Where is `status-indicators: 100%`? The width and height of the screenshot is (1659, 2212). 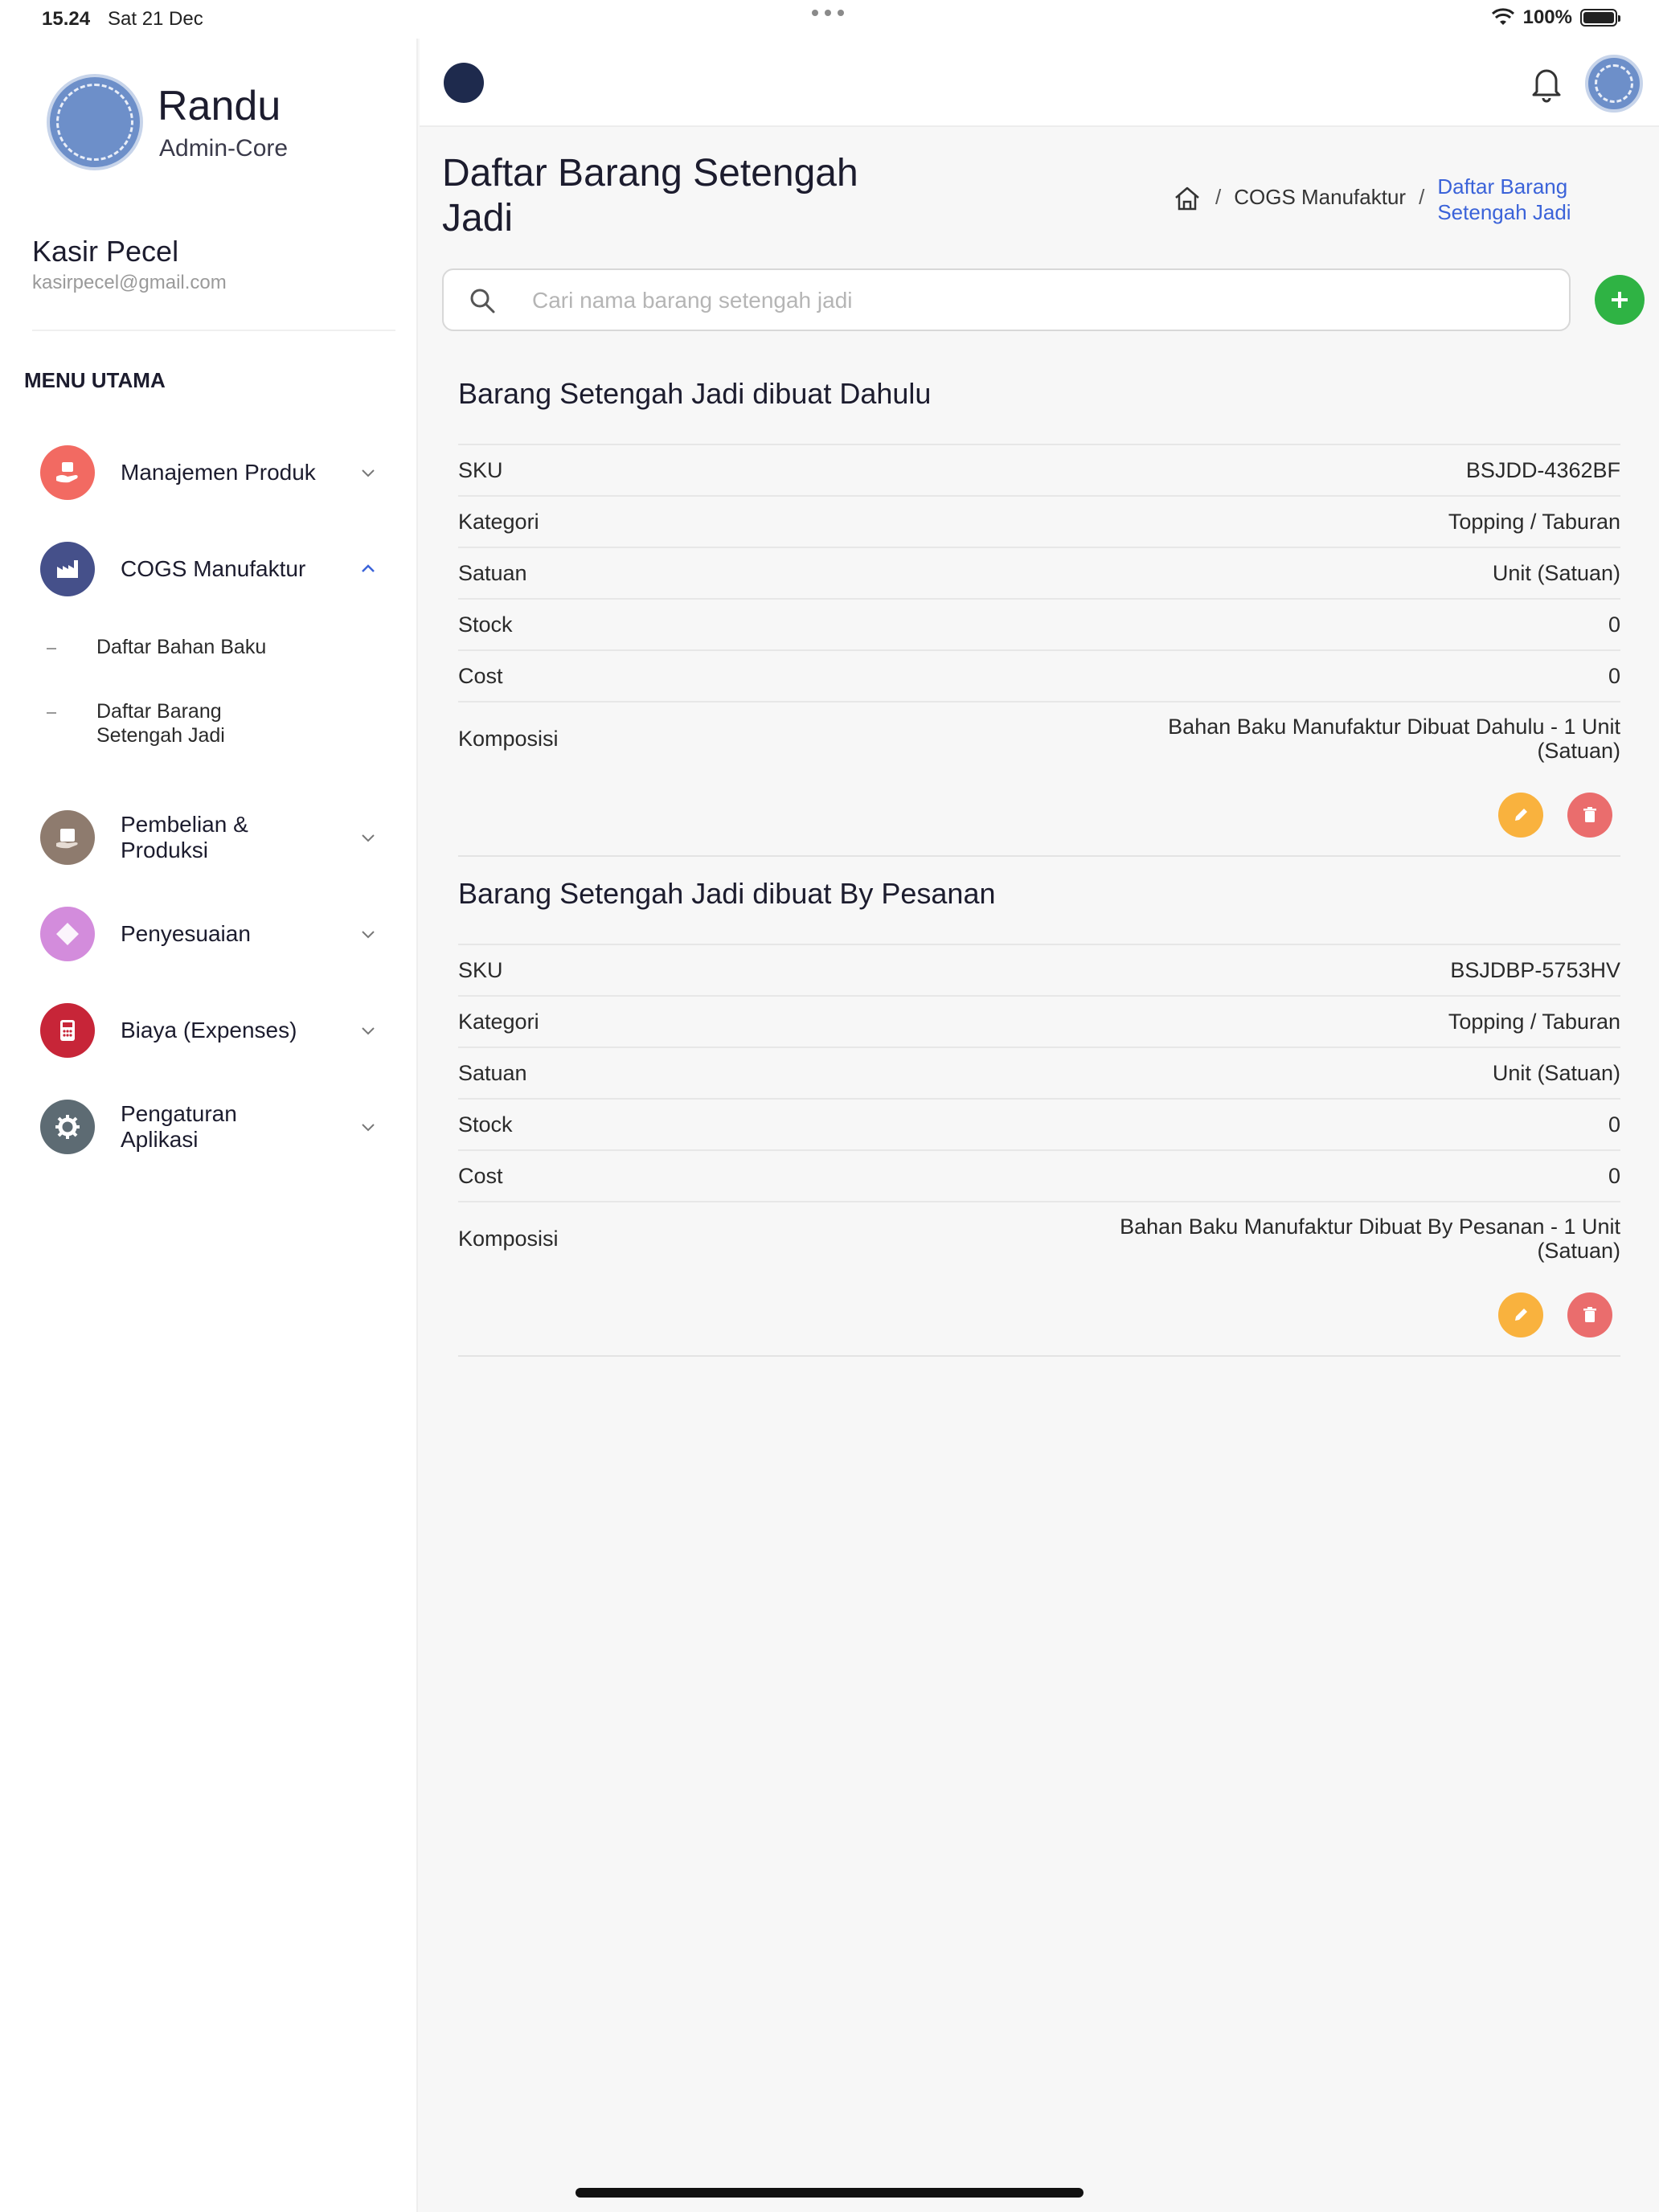
status-indicators: 100% is located at coordinates (1555, 17).